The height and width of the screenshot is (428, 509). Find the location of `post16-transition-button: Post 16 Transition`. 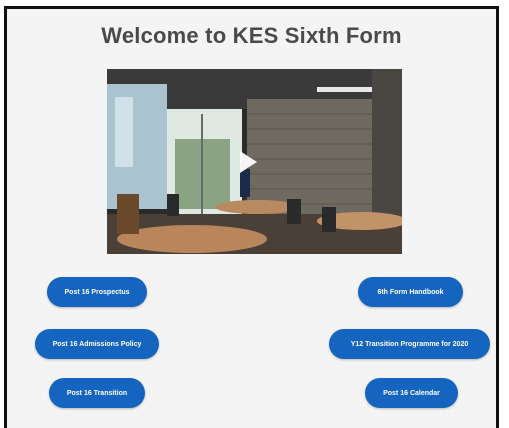

post16-transition-button: Post 16 Transition is located at coordinates (97, 393).